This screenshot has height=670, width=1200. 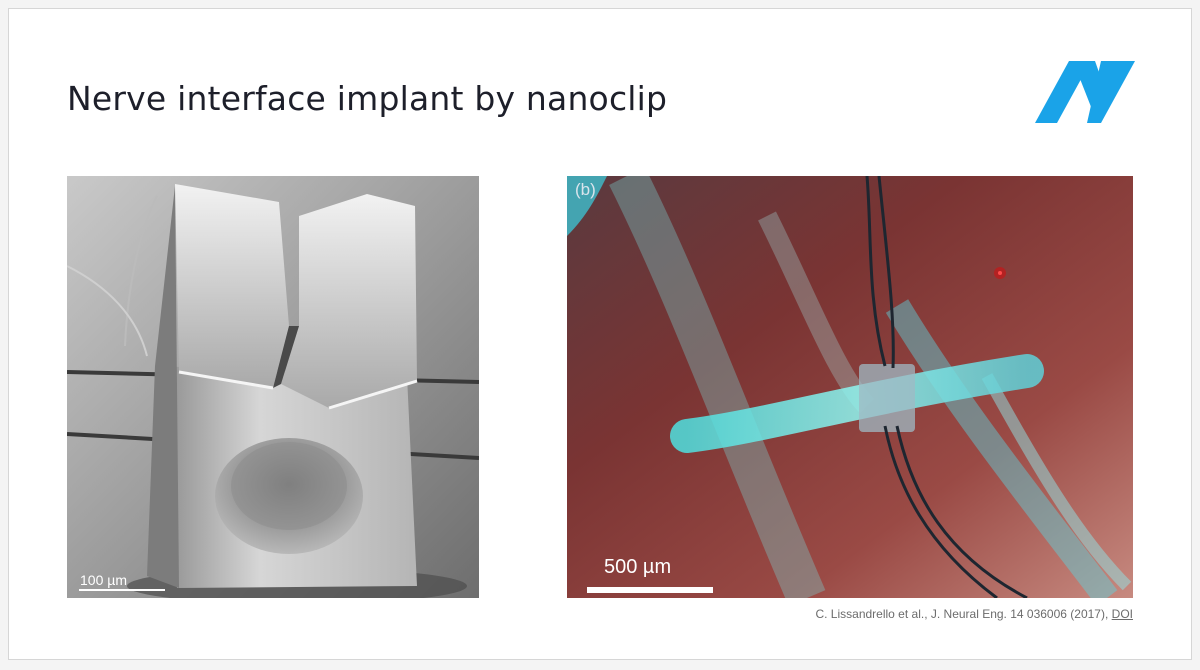 What do you see at coordinates (585, 189) in the screenshot?
I see `panel-label: (b)` at bounding box center [585, 189].